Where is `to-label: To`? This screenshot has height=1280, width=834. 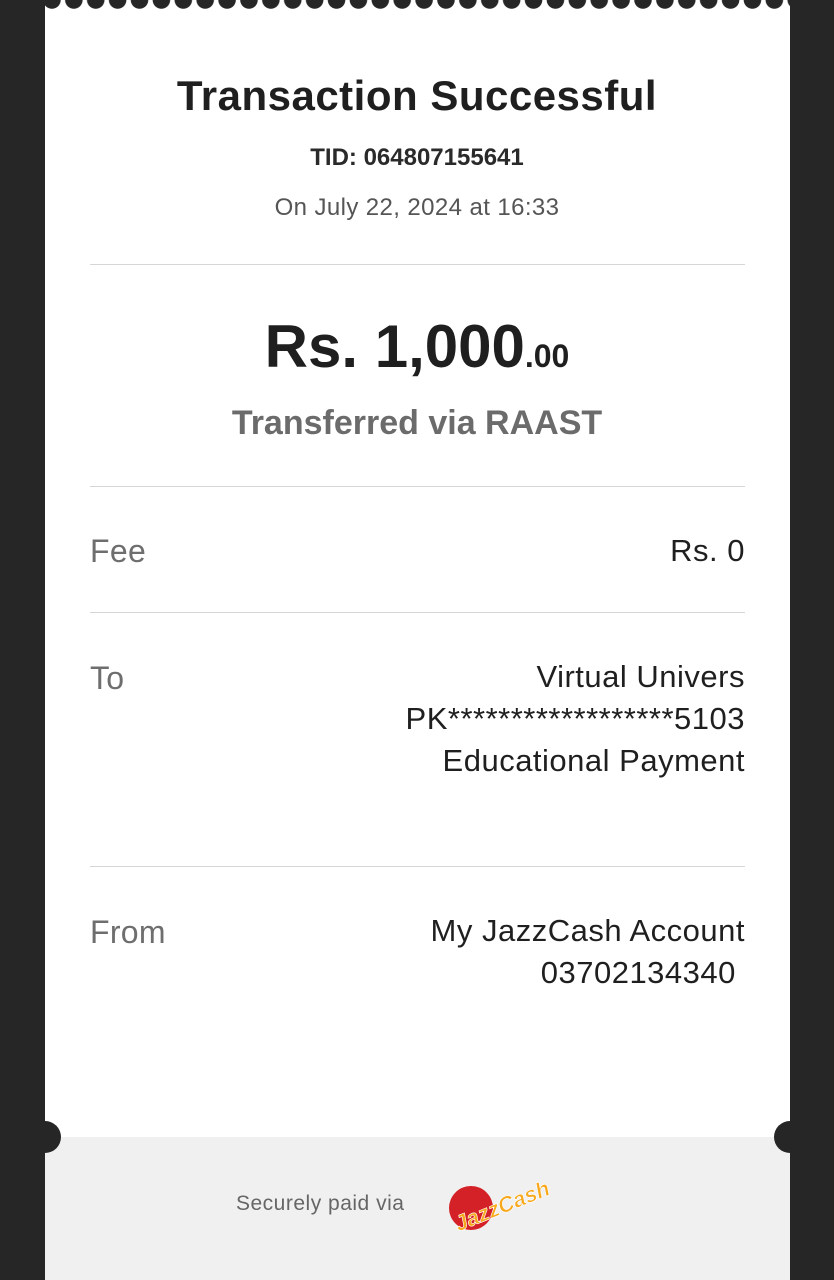 to-label: To is located at coordinates (107, 678).